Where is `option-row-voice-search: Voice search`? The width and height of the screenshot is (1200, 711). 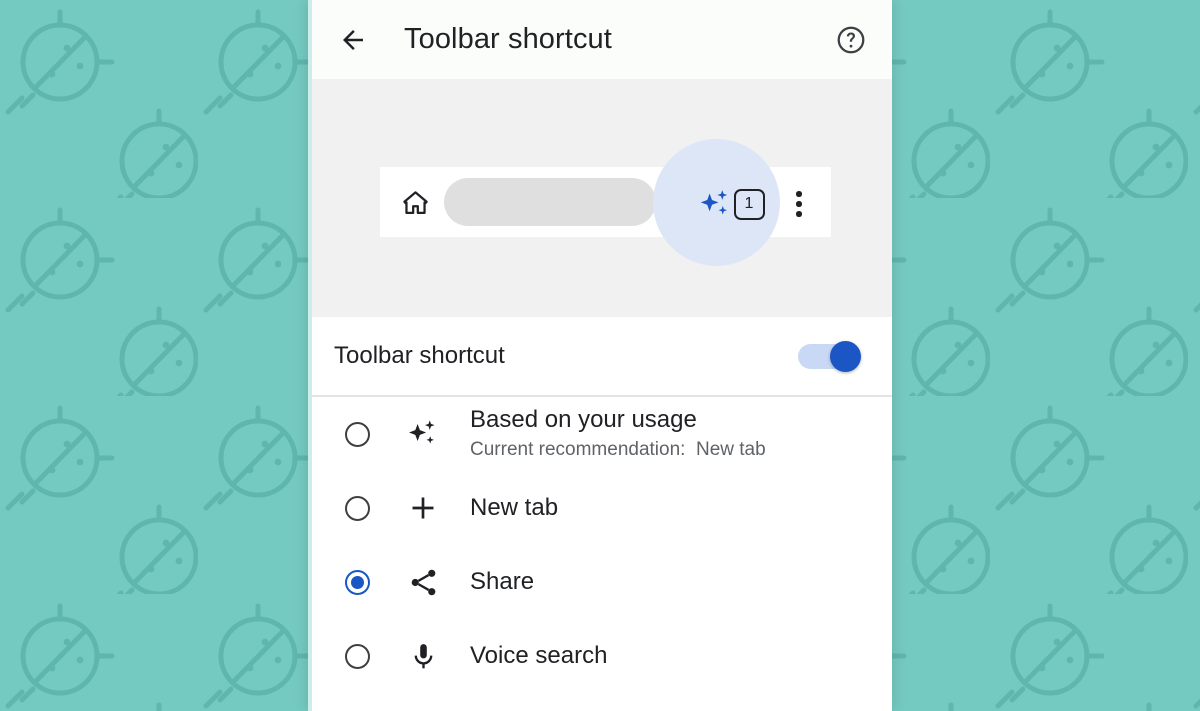
option-row-voice-search: Voice search is located at coordinates (602, 656).